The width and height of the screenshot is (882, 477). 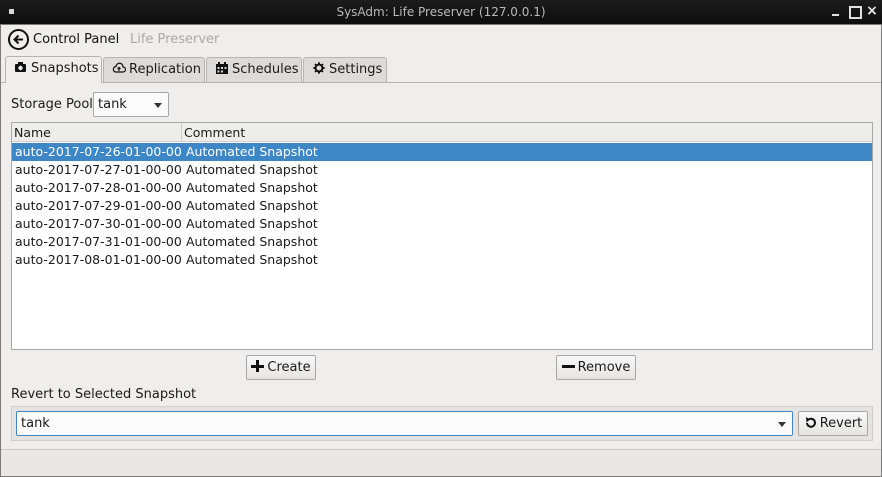 I want to click on snapshot-name-cell: auto-2017-07-27-01-00-00, so click(x=98, y=169).